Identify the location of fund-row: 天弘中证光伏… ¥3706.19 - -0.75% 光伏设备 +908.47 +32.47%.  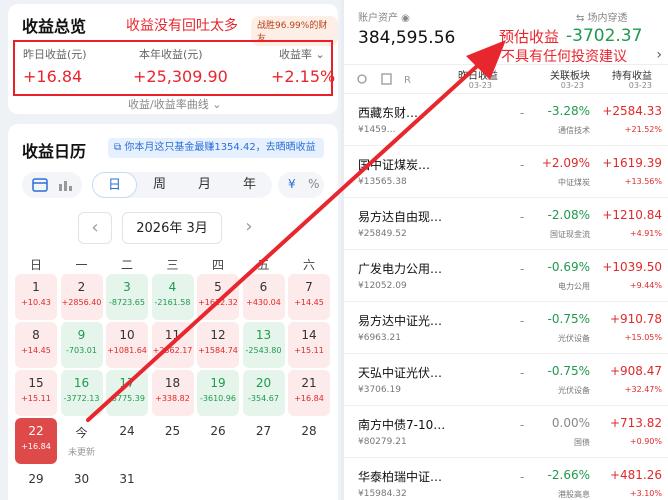
(506, 380).